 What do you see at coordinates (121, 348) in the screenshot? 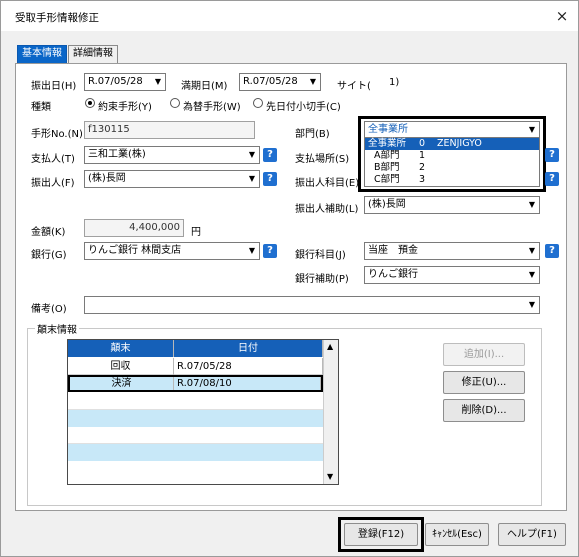
I see `column-header-event: 顛末` at bounding box center [121, 348].